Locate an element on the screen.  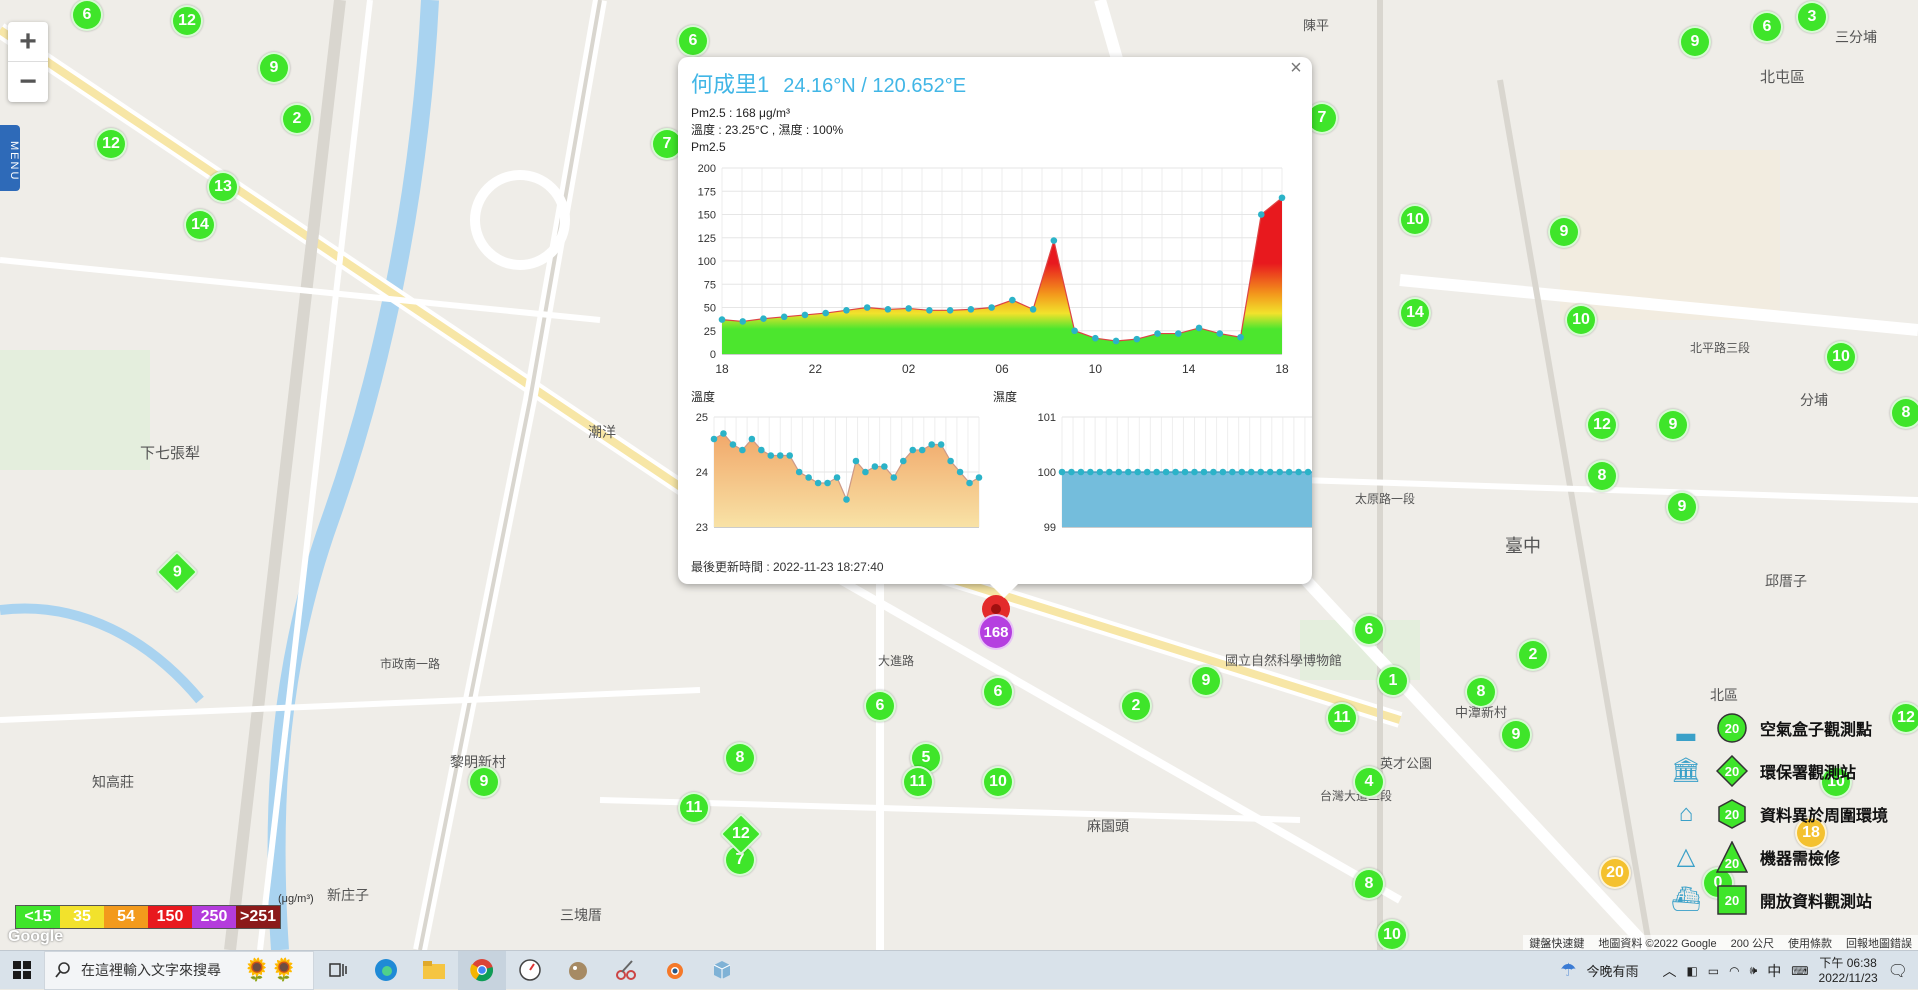
keyboard-icon: ⌨ is located at coordinates (1799, 971).